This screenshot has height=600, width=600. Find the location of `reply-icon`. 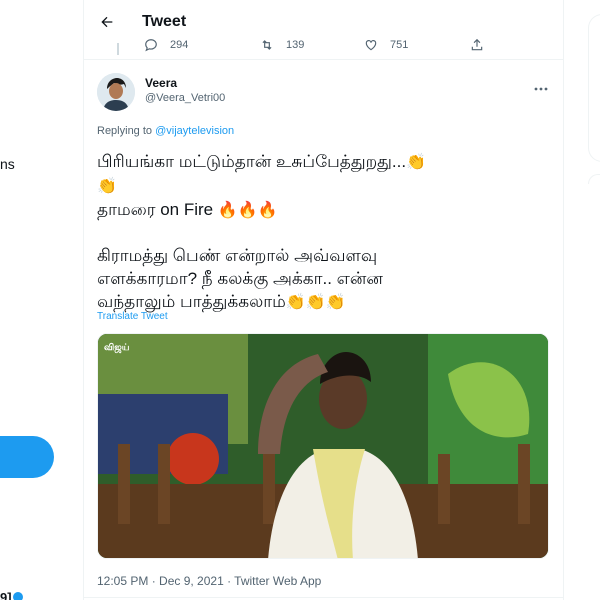

reply-icon is located at coordinates (151, 45).